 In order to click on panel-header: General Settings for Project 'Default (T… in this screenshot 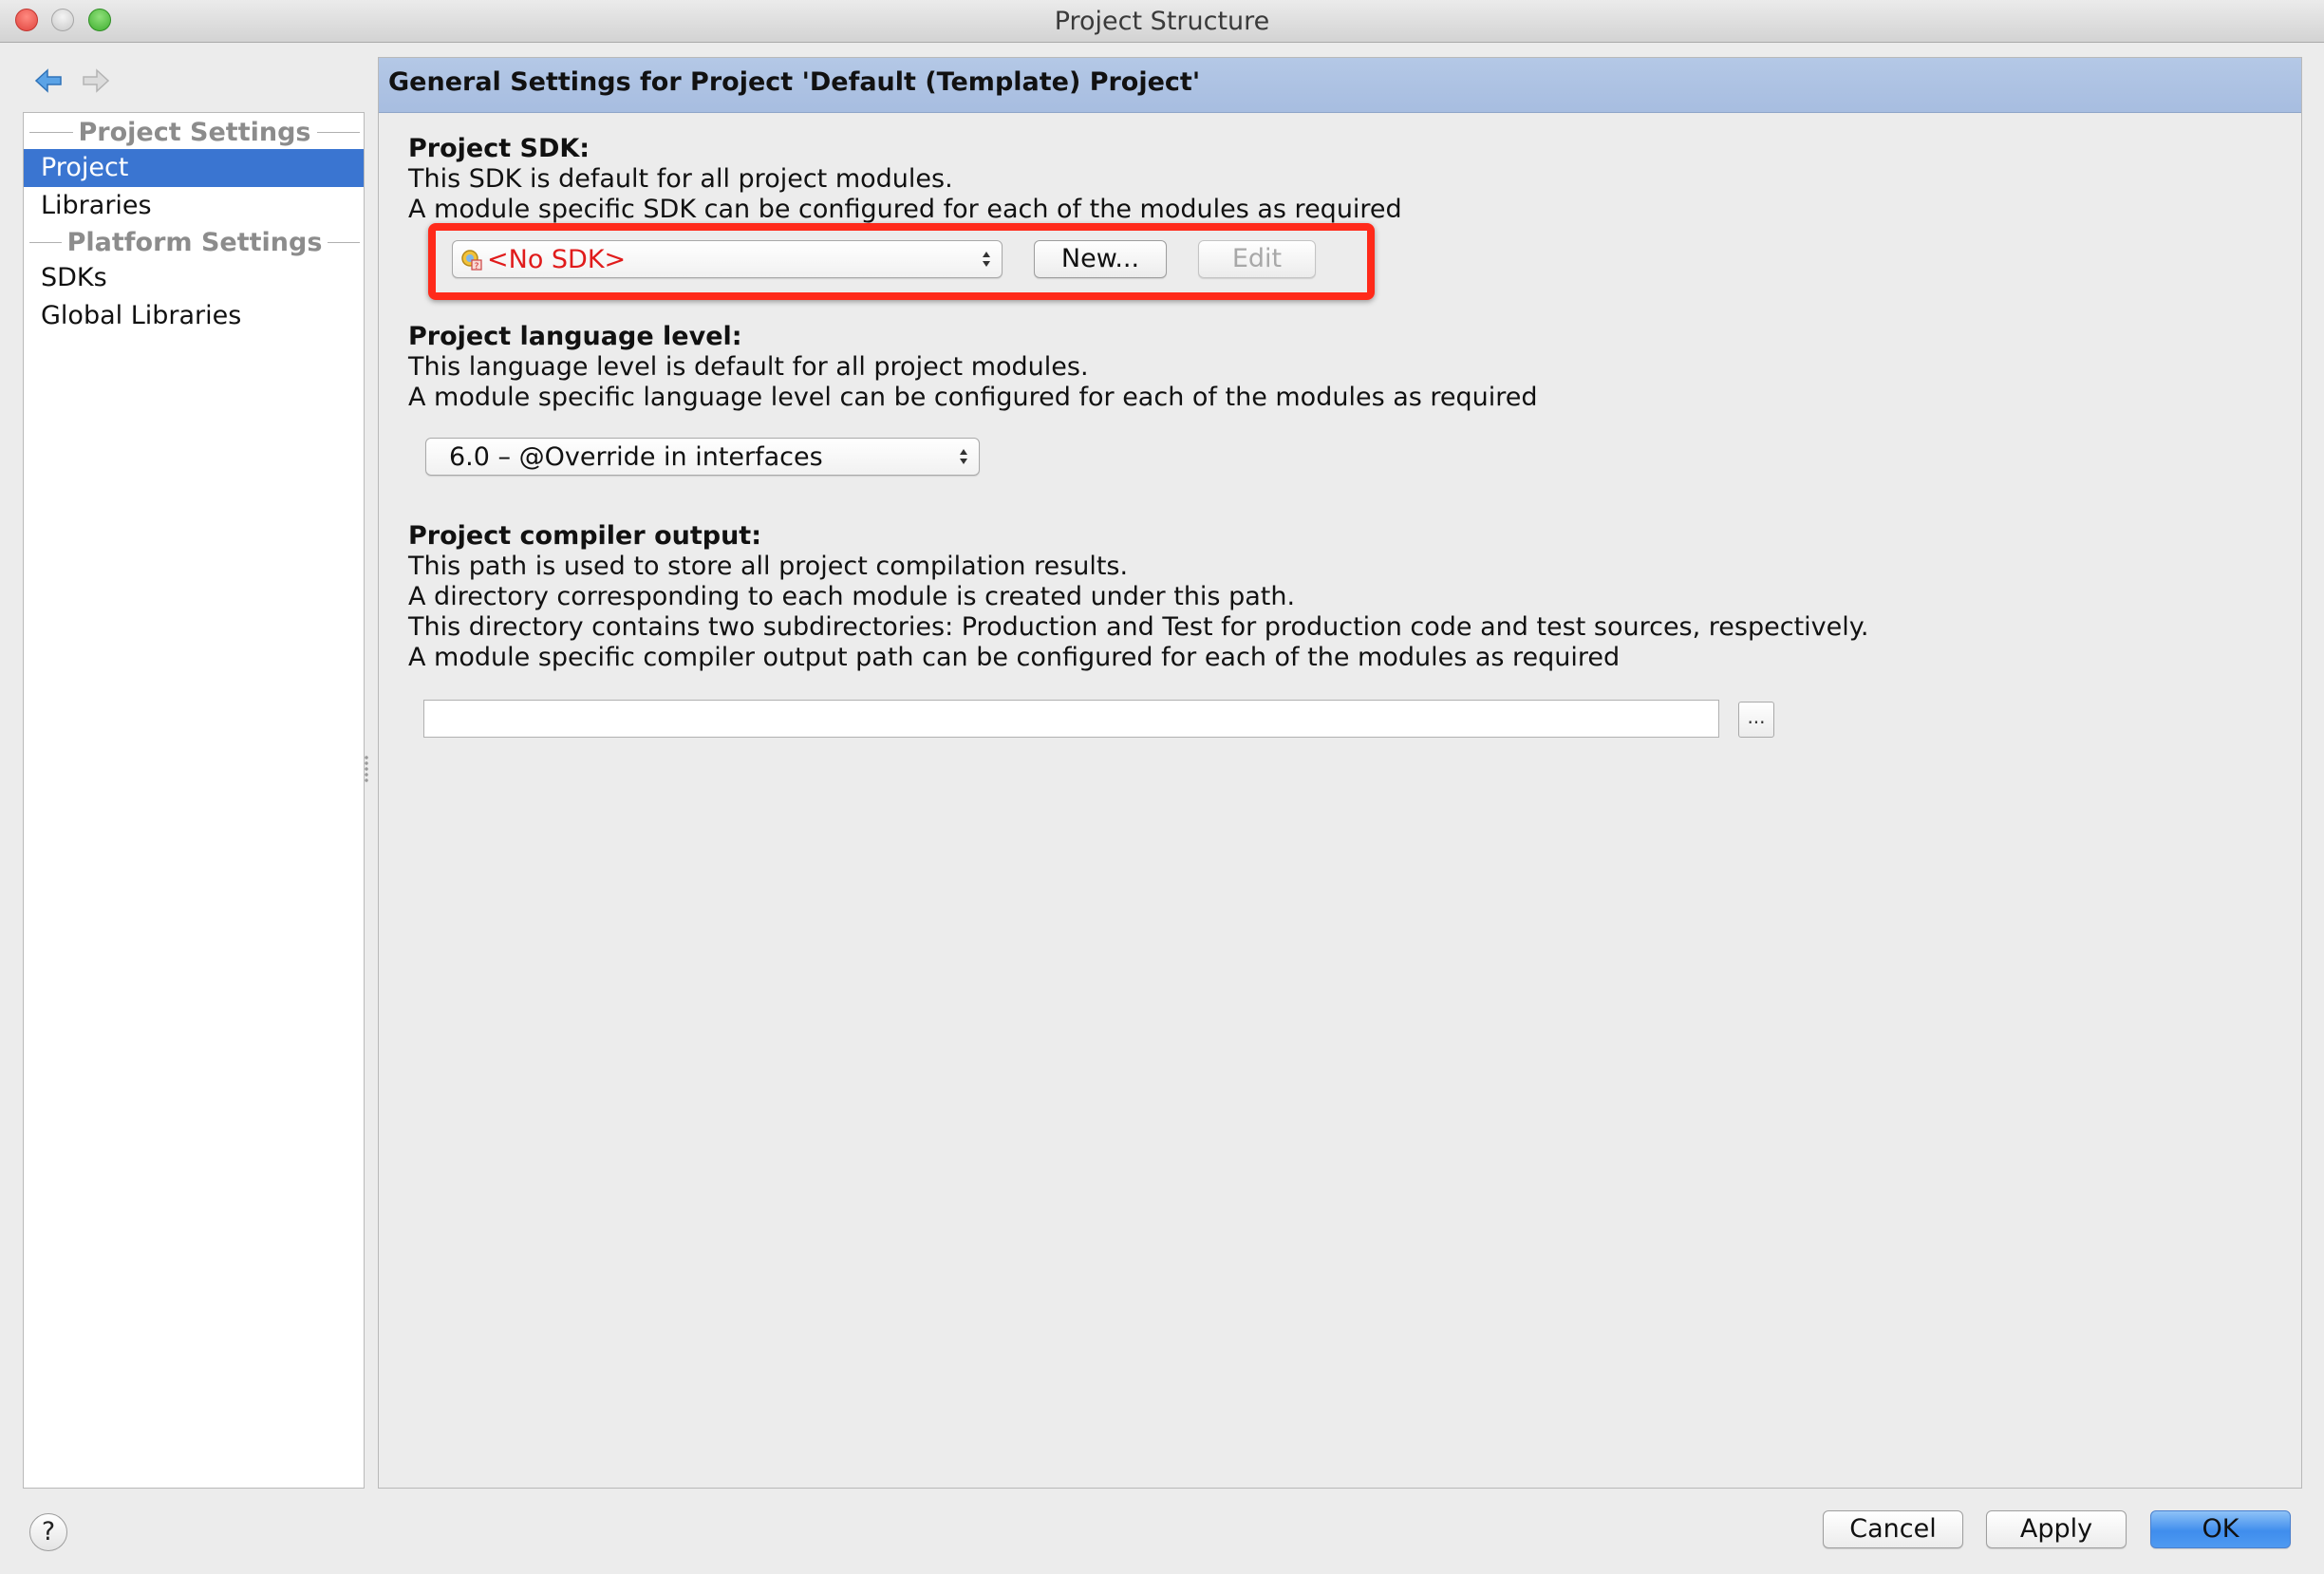, I will do `click(1340, 85)`.